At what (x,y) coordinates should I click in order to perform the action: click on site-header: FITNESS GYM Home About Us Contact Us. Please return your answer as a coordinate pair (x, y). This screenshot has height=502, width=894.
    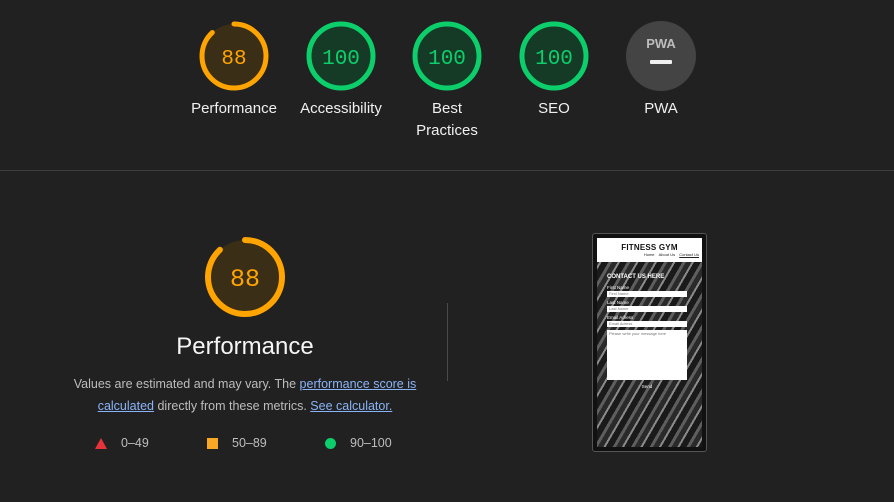
    Looking at the image, I should click on (649, 250).